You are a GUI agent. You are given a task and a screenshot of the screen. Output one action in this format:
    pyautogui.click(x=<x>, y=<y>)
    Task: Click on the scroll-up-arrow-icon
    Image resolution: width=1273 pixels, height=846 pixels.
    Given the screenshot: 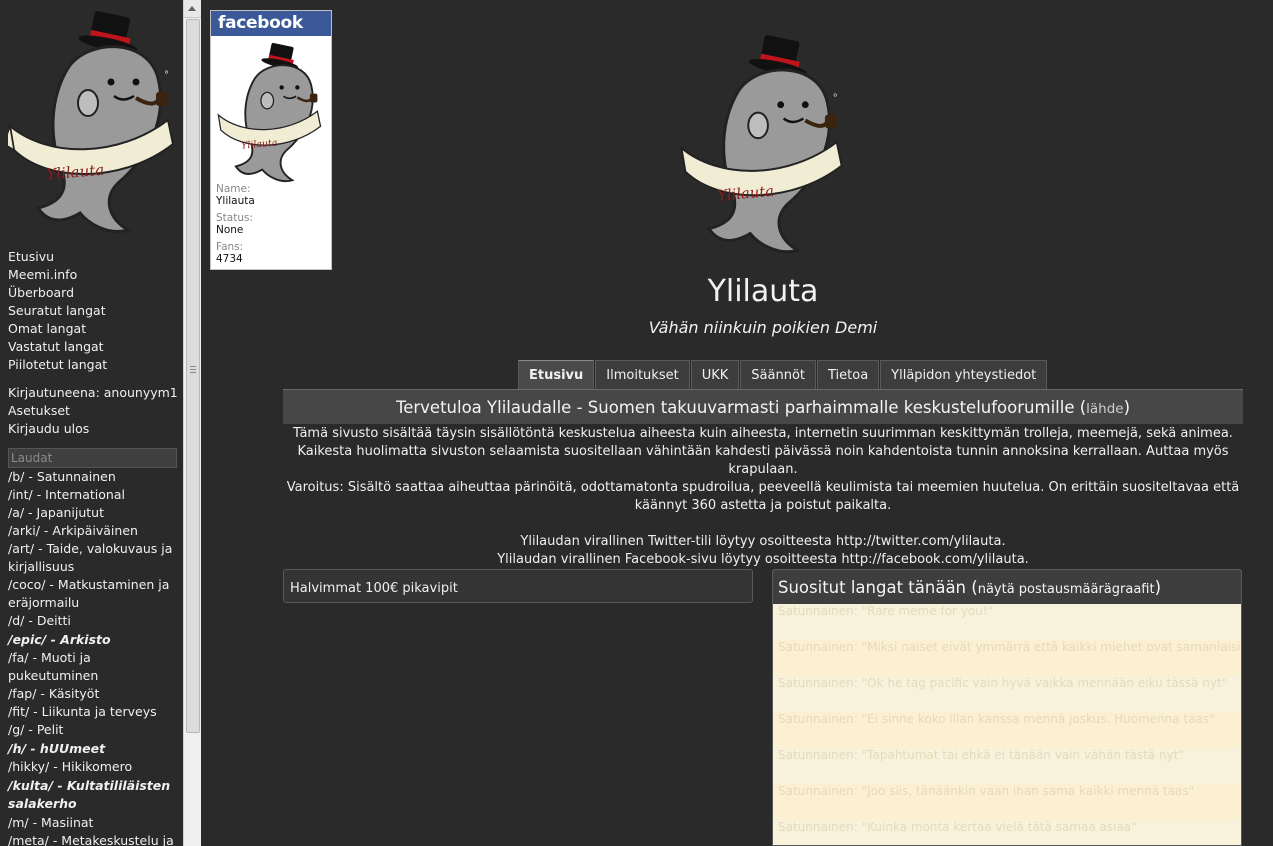 What is the action you would take?
    pyautogui.click(x=192, y=9)
    